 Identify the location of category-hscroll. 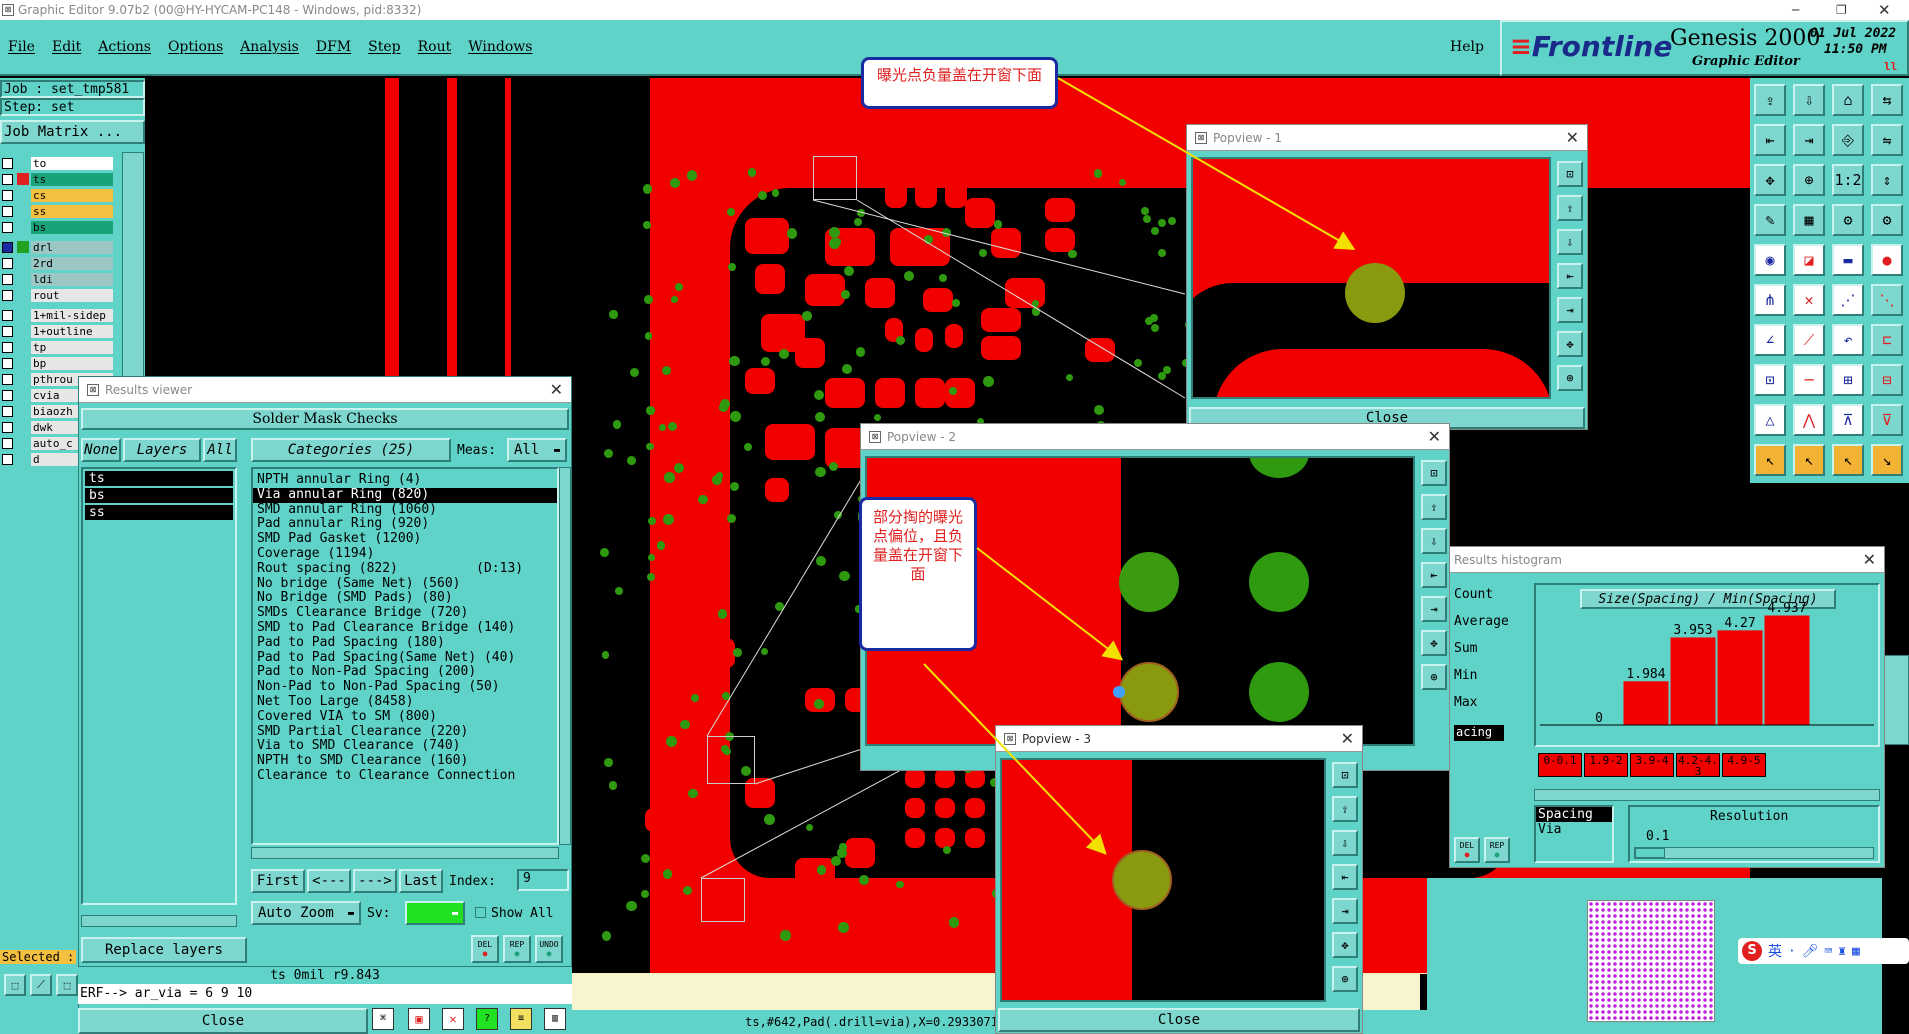
(405, 853).